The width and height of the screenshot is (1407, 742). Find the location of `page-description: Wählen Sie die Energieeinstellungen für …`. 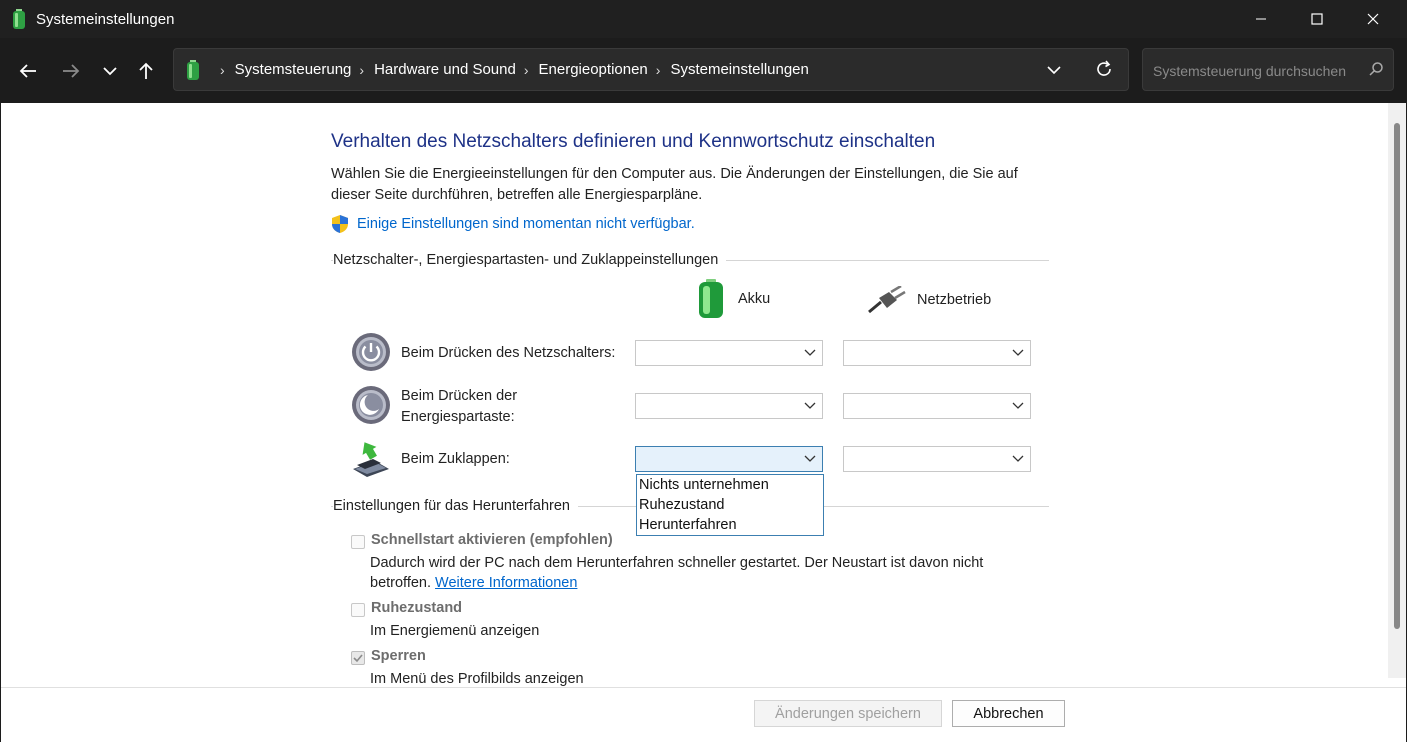

page-description: Wählen Sie die Energieeinstellungen für … is located at coordinates (674, 184).